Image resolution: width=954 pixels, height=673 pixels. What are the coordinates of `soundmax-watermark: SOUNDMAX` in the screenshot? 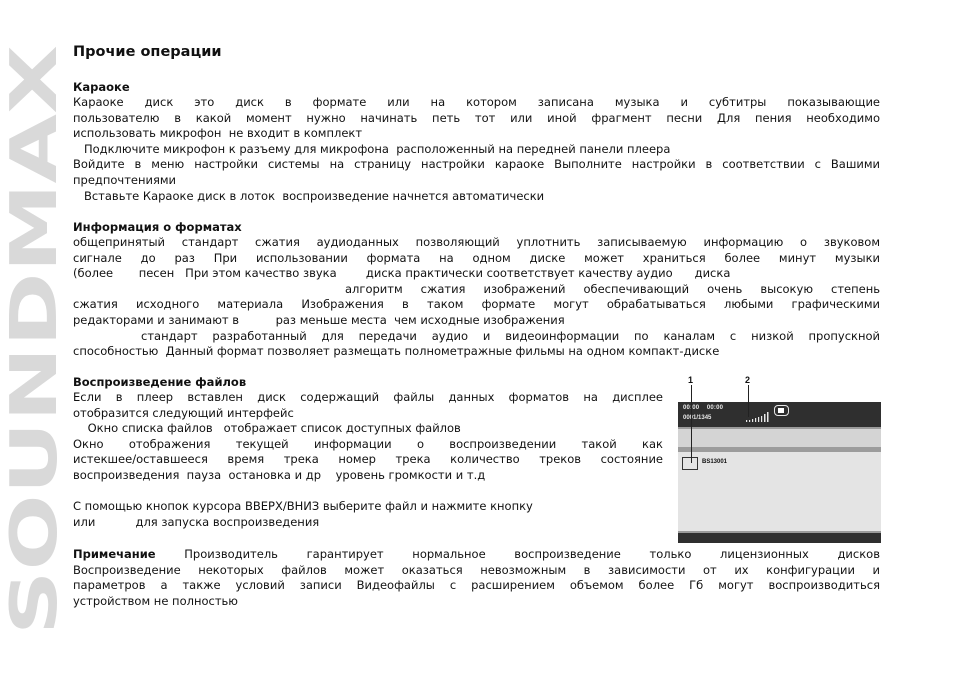 It's located at (36, 340).